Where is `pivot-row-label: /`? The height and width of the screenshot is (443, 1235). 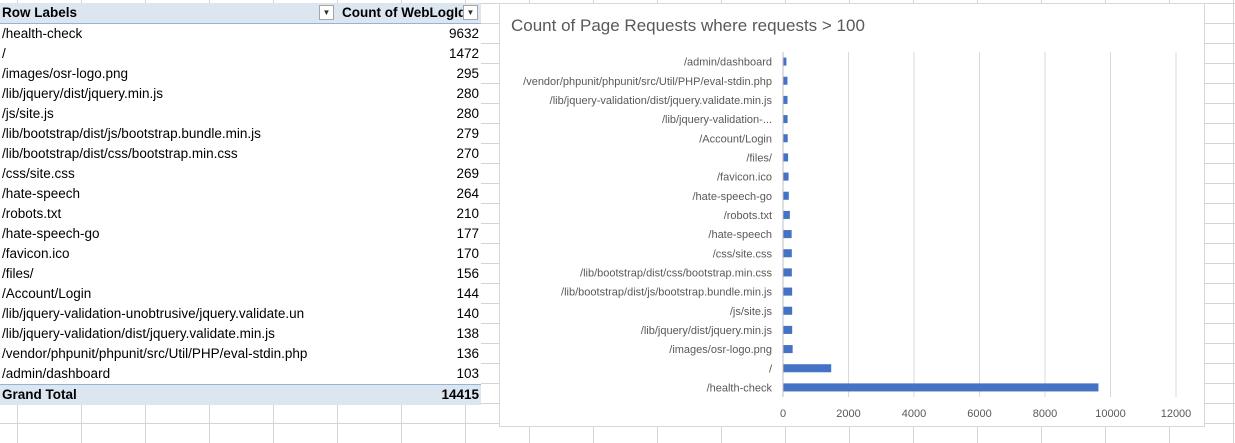 pivot-row-label: / is located at coordinates (4, 53).